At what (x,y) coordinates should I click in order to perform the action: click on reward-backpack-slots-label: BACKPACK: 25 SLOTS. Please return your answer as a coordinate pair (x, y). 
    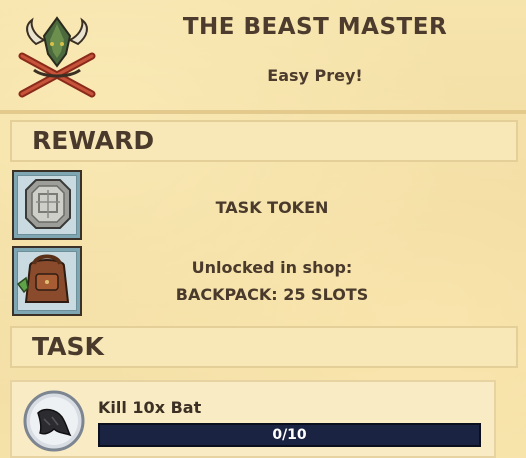
    Looking at the image, I should click on (272, 294).